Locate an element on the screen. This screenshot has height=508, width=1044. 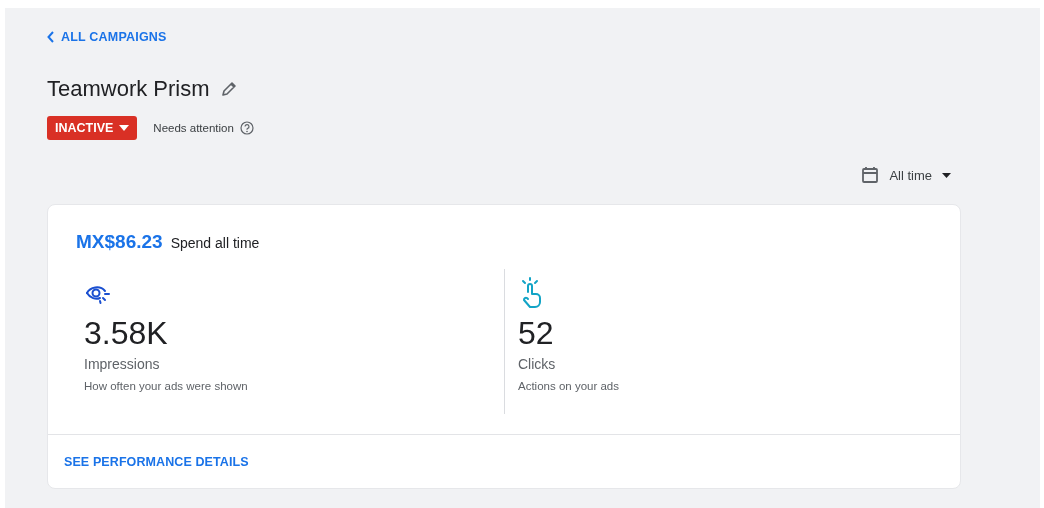
metric-value: 3.58K is located at coordinates (126, 333).